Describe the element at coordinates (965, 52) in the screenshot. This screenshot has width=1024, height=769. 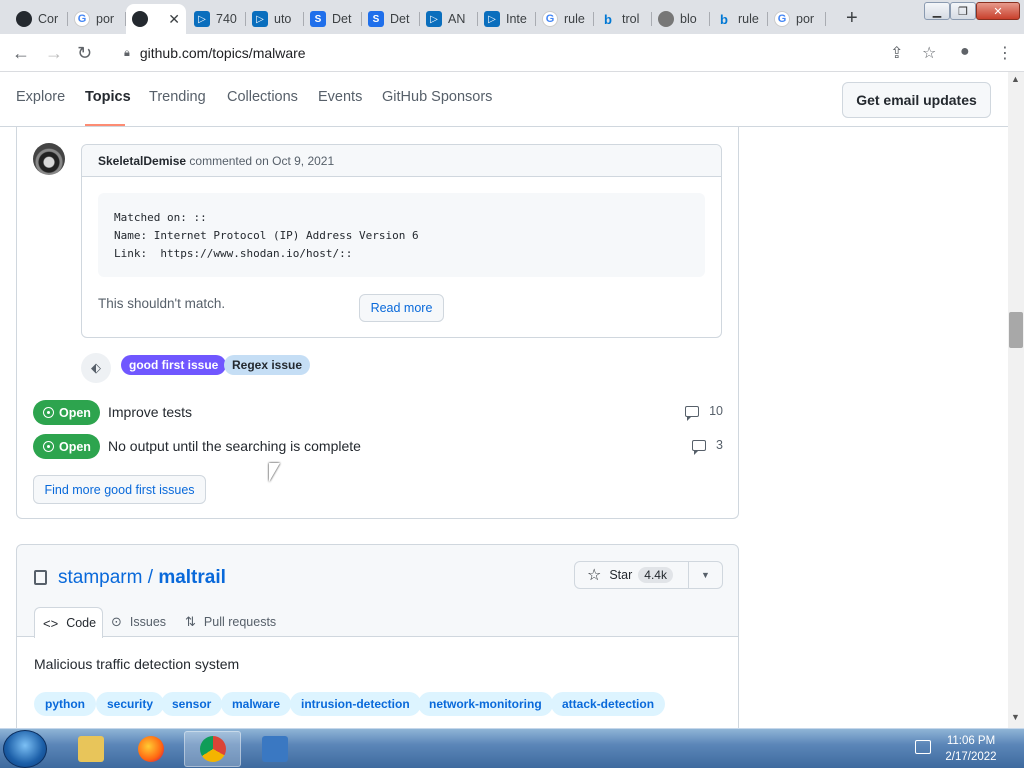
I see `profile-icon: ●` at that location.